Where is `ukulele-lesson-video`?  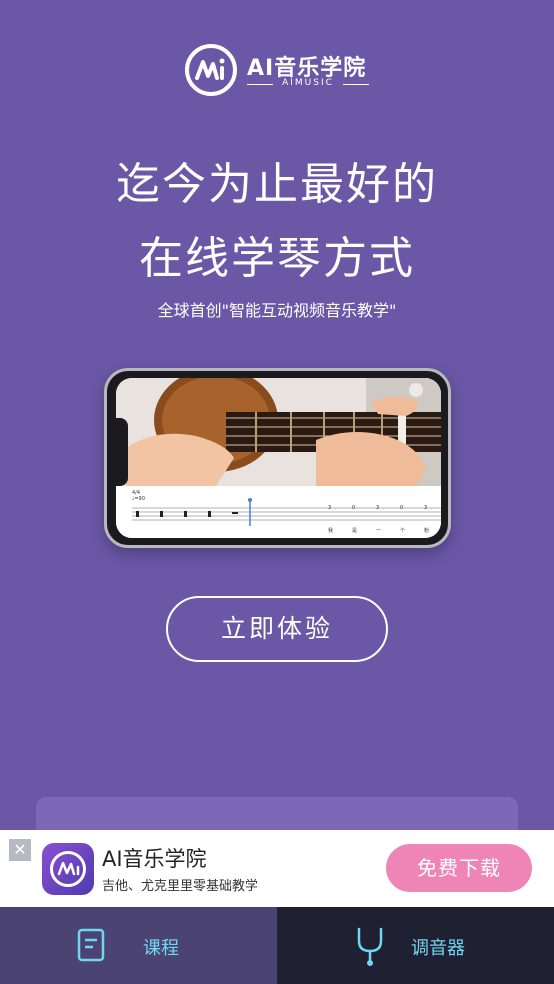
ukulele-lesson-video is located at coordinates (278, 432).